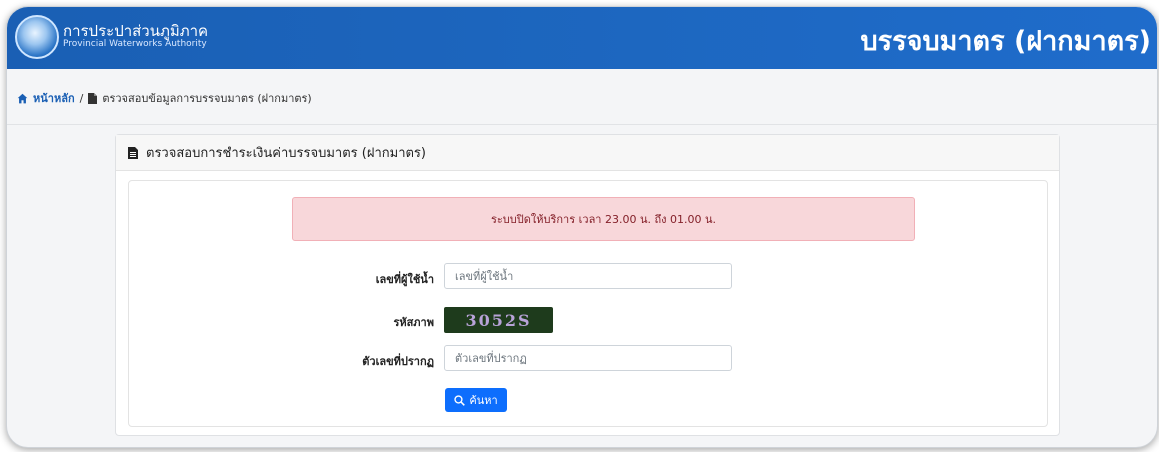 This screenshot has height=452, width=1159. Describe the element at coordinates (588, 358) in the screenshot. I see `captcha-input` at that location.